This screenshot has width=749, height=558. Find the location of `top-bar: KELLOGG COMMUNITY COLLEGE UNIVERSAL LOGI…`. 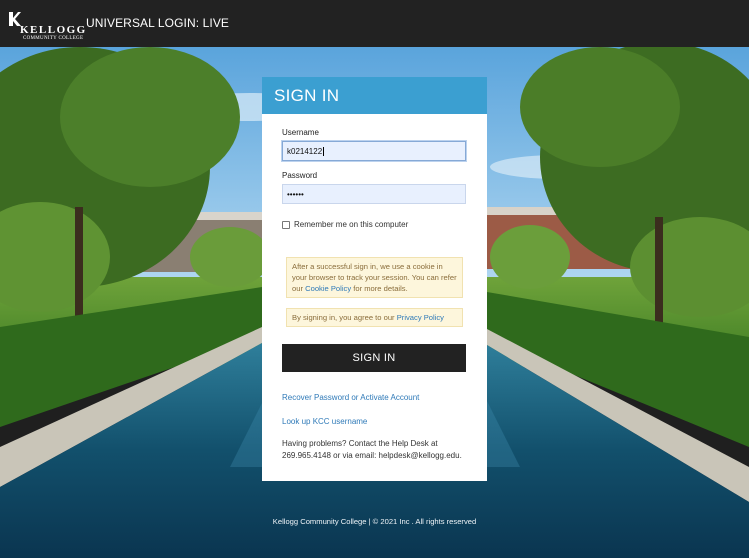

top-bar: KELLOGG COMMUNITY COLLEGE UNIVERSAL LOGI… is located at coordinates (374, 23).